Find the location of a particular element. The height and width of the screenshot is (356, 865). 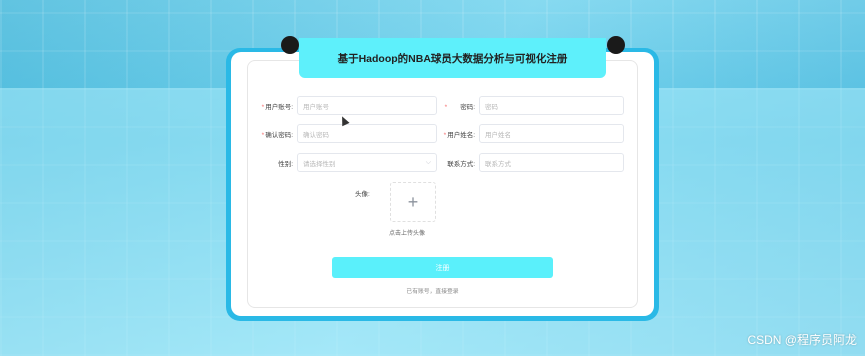

plus-icon: + is located at coordinates (413, 201).